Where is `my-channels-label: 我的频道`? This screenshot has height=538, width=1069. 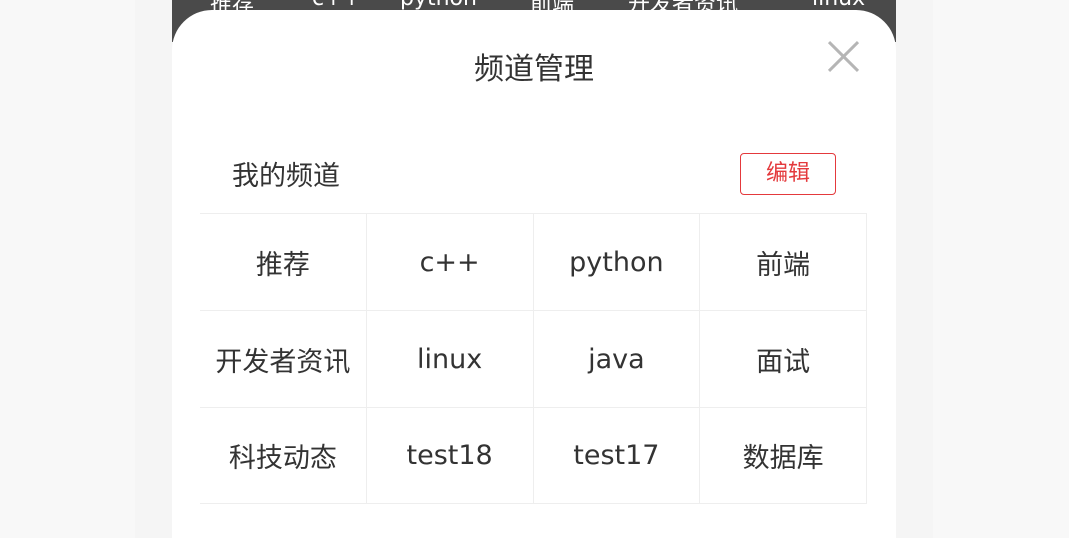
my-channels-label: 我的频道 is located at coordinates (286, 176).